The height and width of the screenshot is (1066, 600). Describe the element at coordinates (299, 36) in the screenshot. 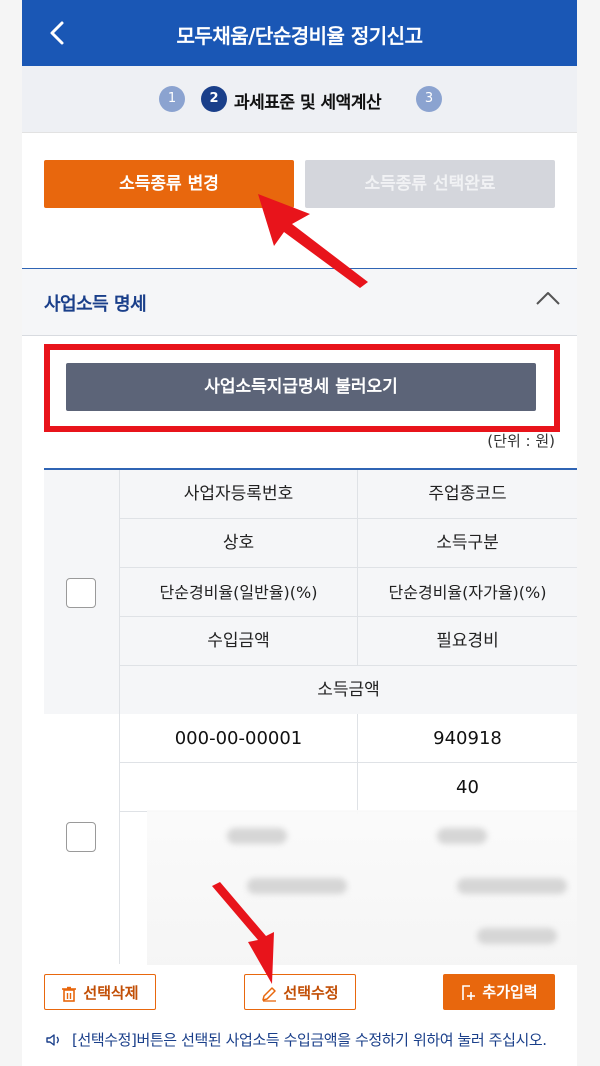

I see `page-title: 모두채움/단순경비율 정기신고` at that location.